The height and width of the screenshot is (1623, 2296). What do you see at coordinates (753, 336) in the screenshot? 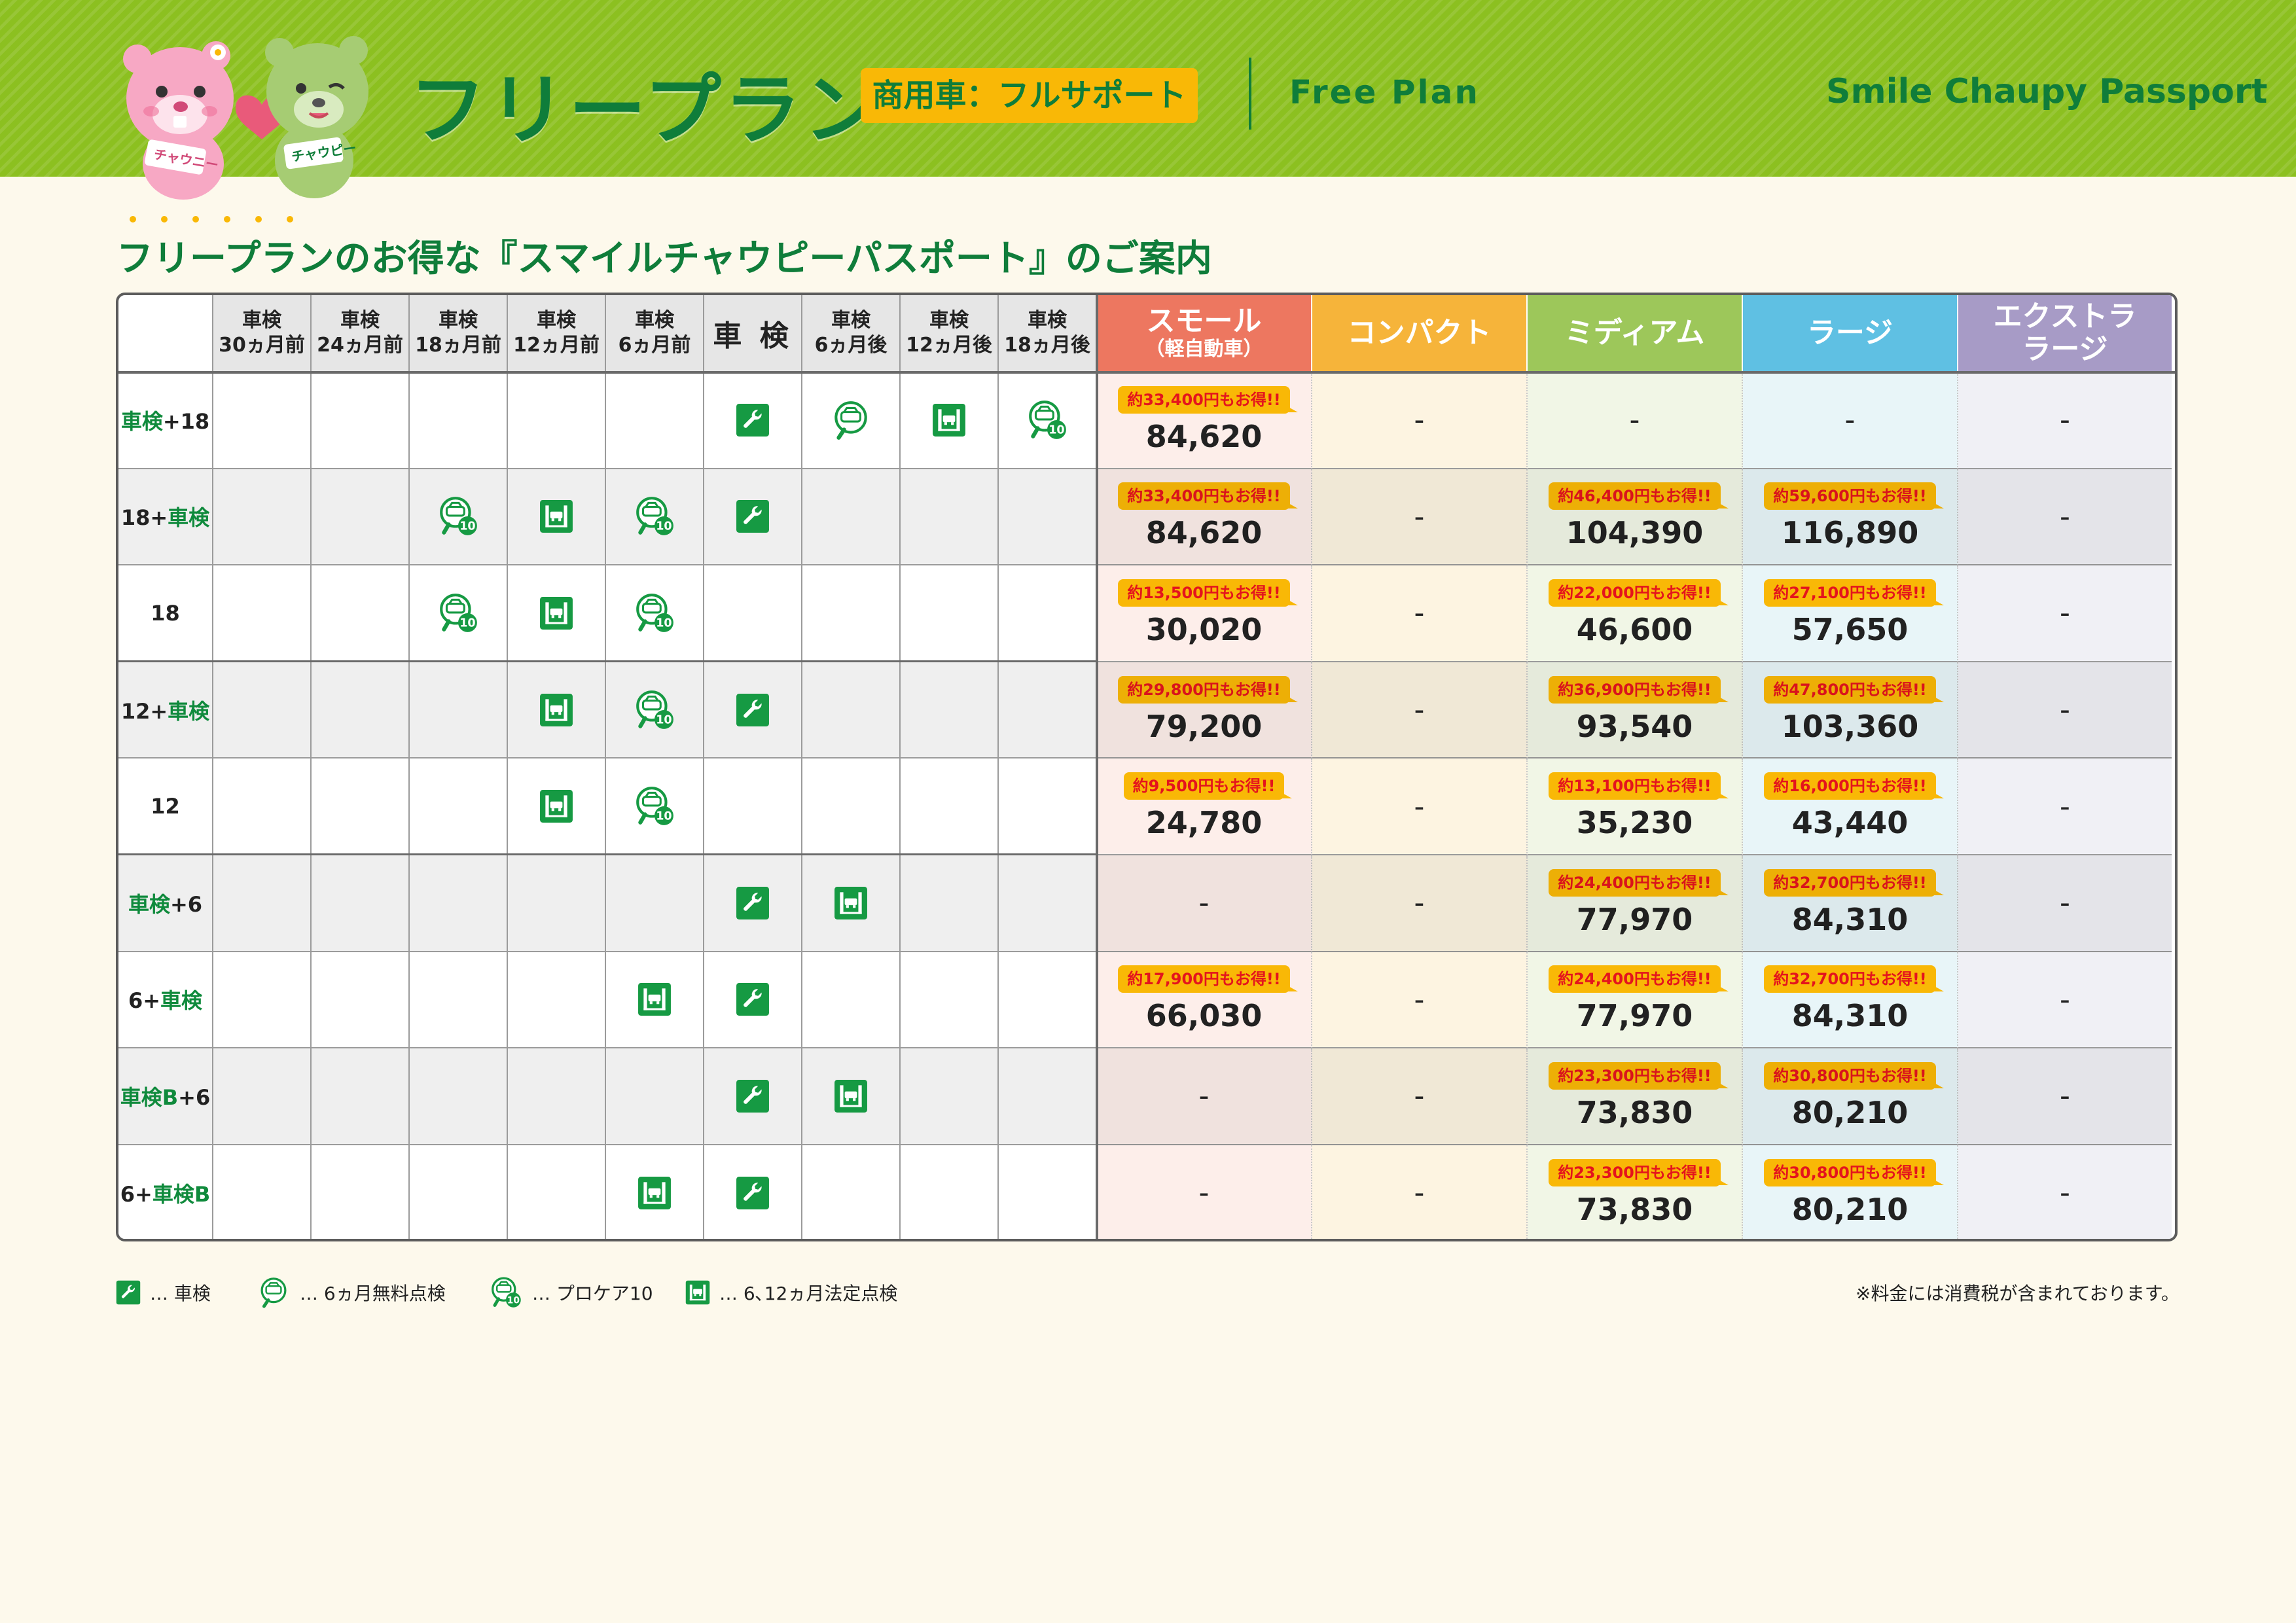
I see `timeline-header-line1: 車 検` at bounding box center [753, 336].